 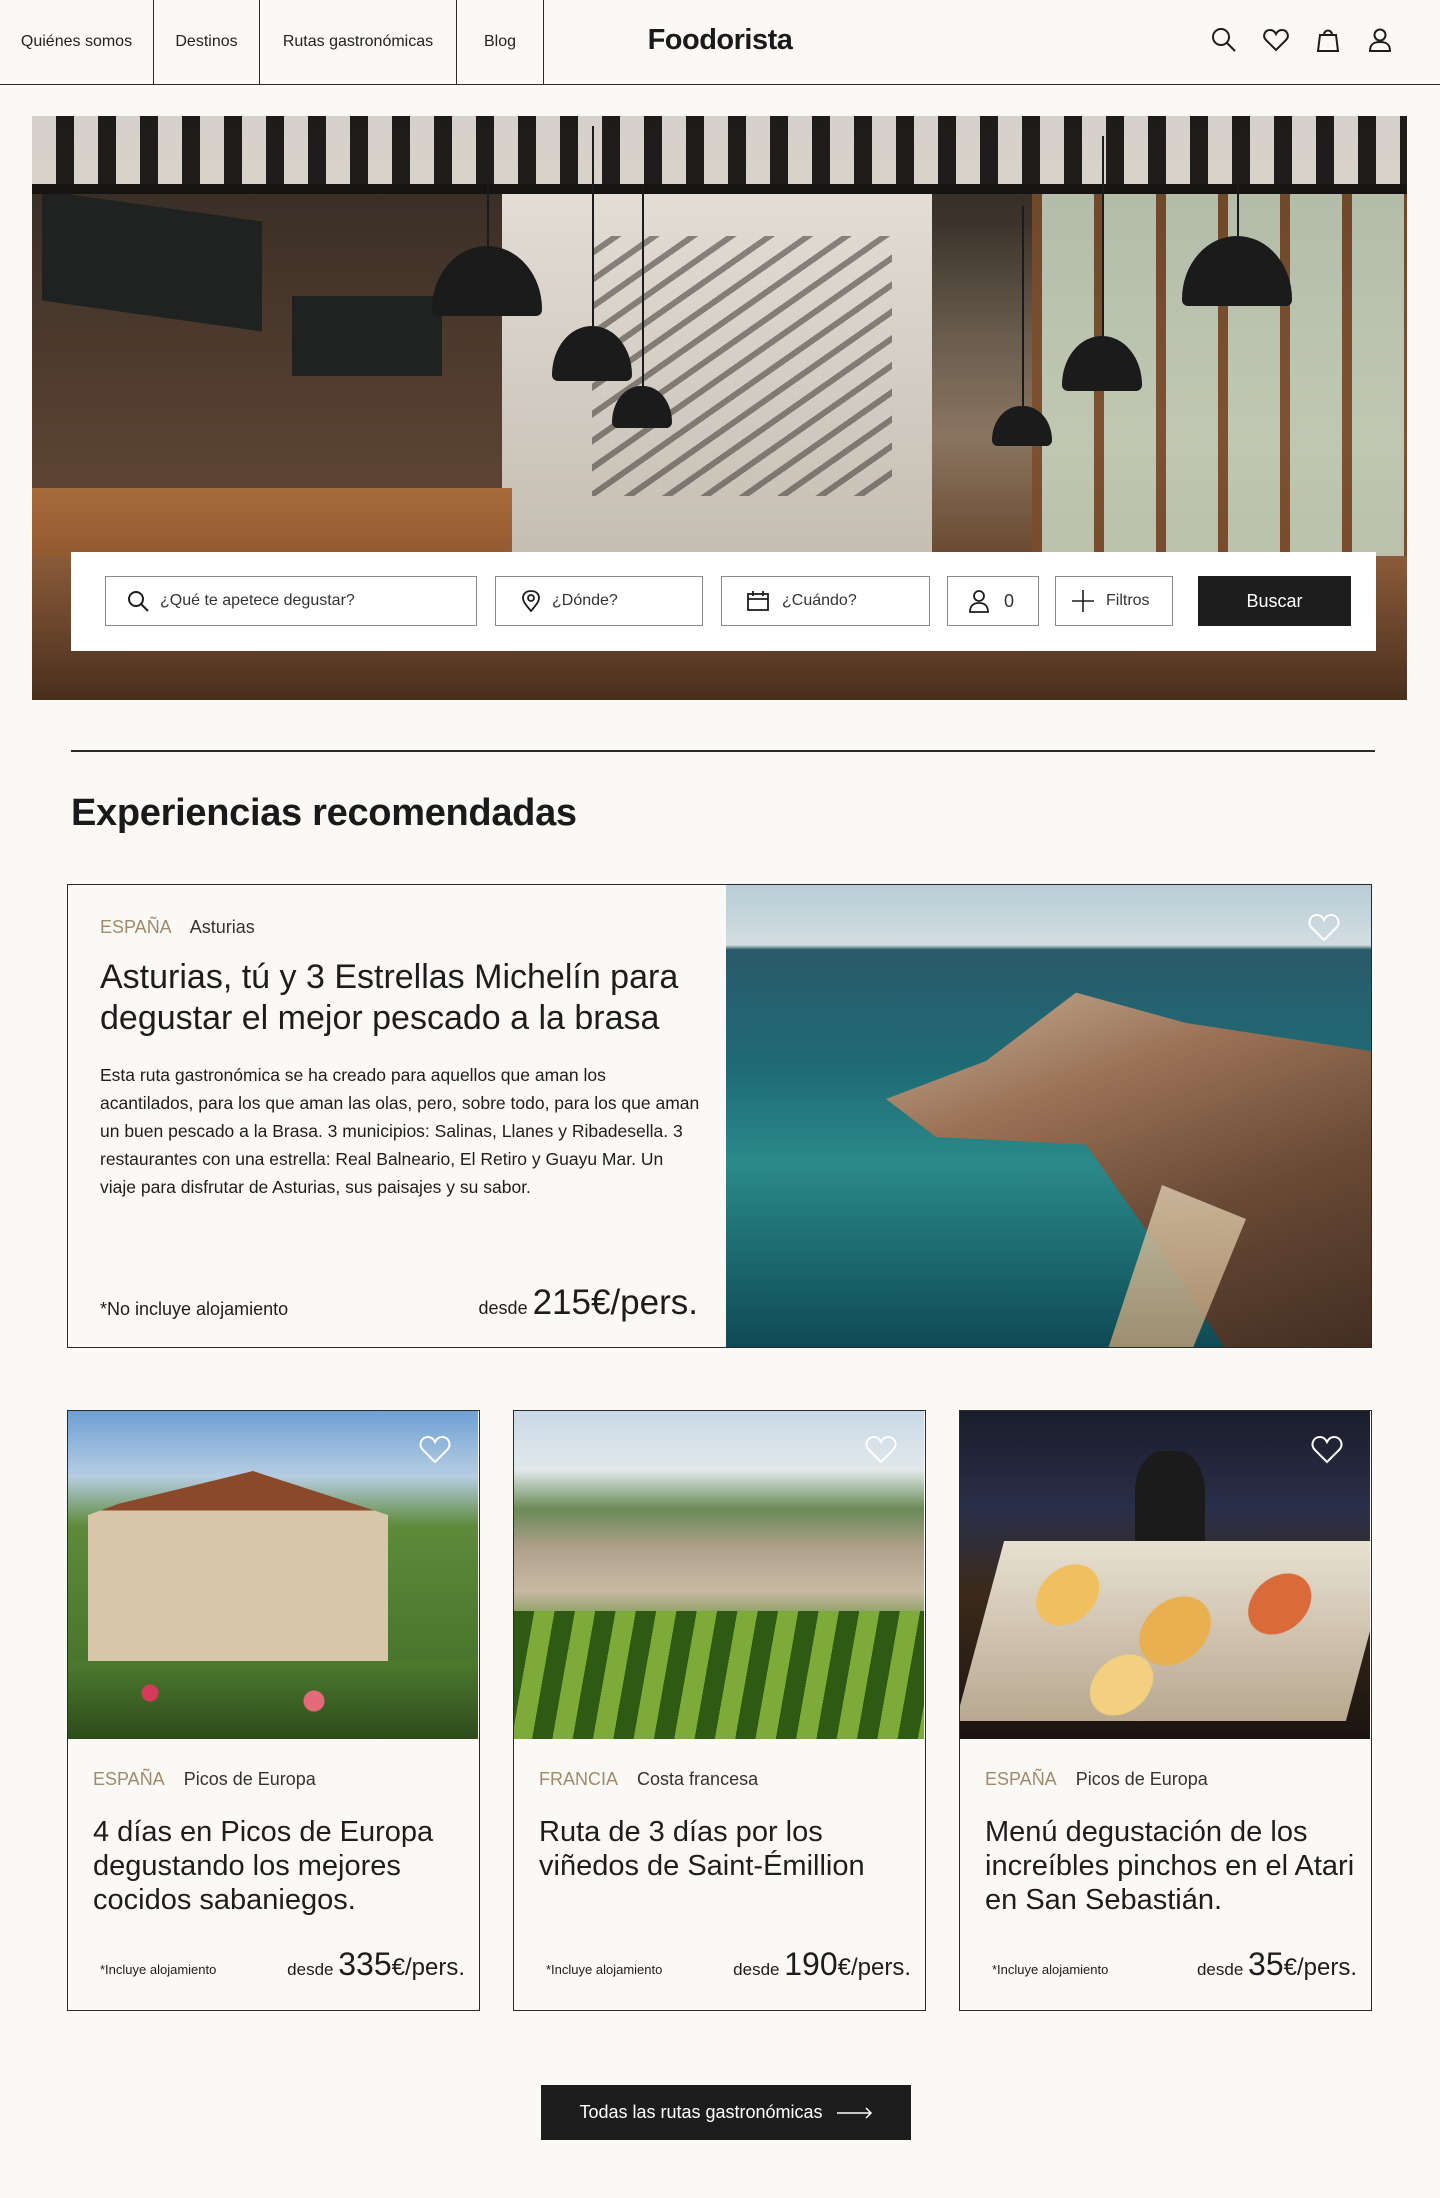 I want to click on where-field: ¿Dónde?, so click(x=599, y=601).